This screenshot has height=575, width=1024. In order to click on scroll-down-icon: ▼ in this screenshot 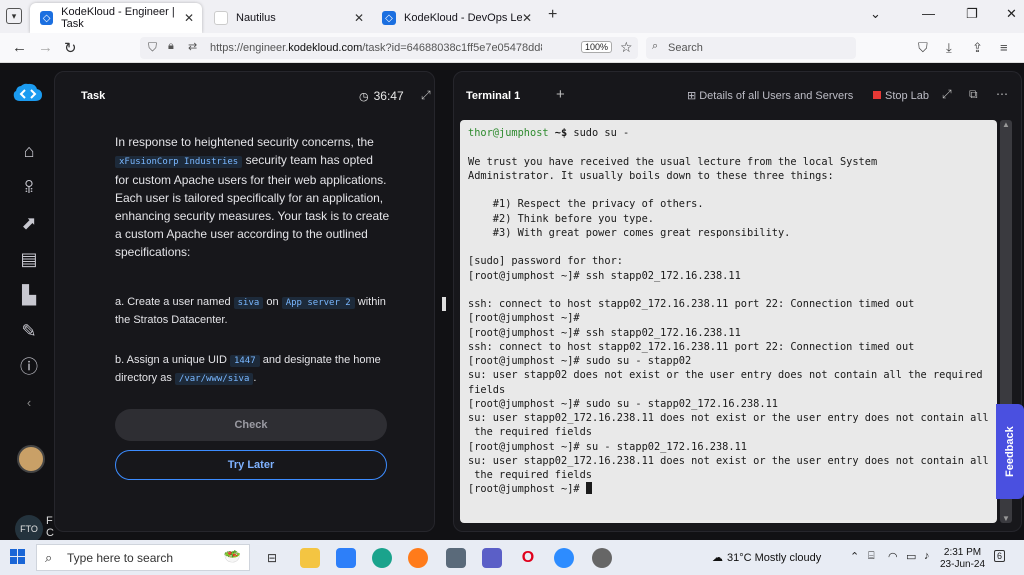, I will do `click(1006, 518)`.